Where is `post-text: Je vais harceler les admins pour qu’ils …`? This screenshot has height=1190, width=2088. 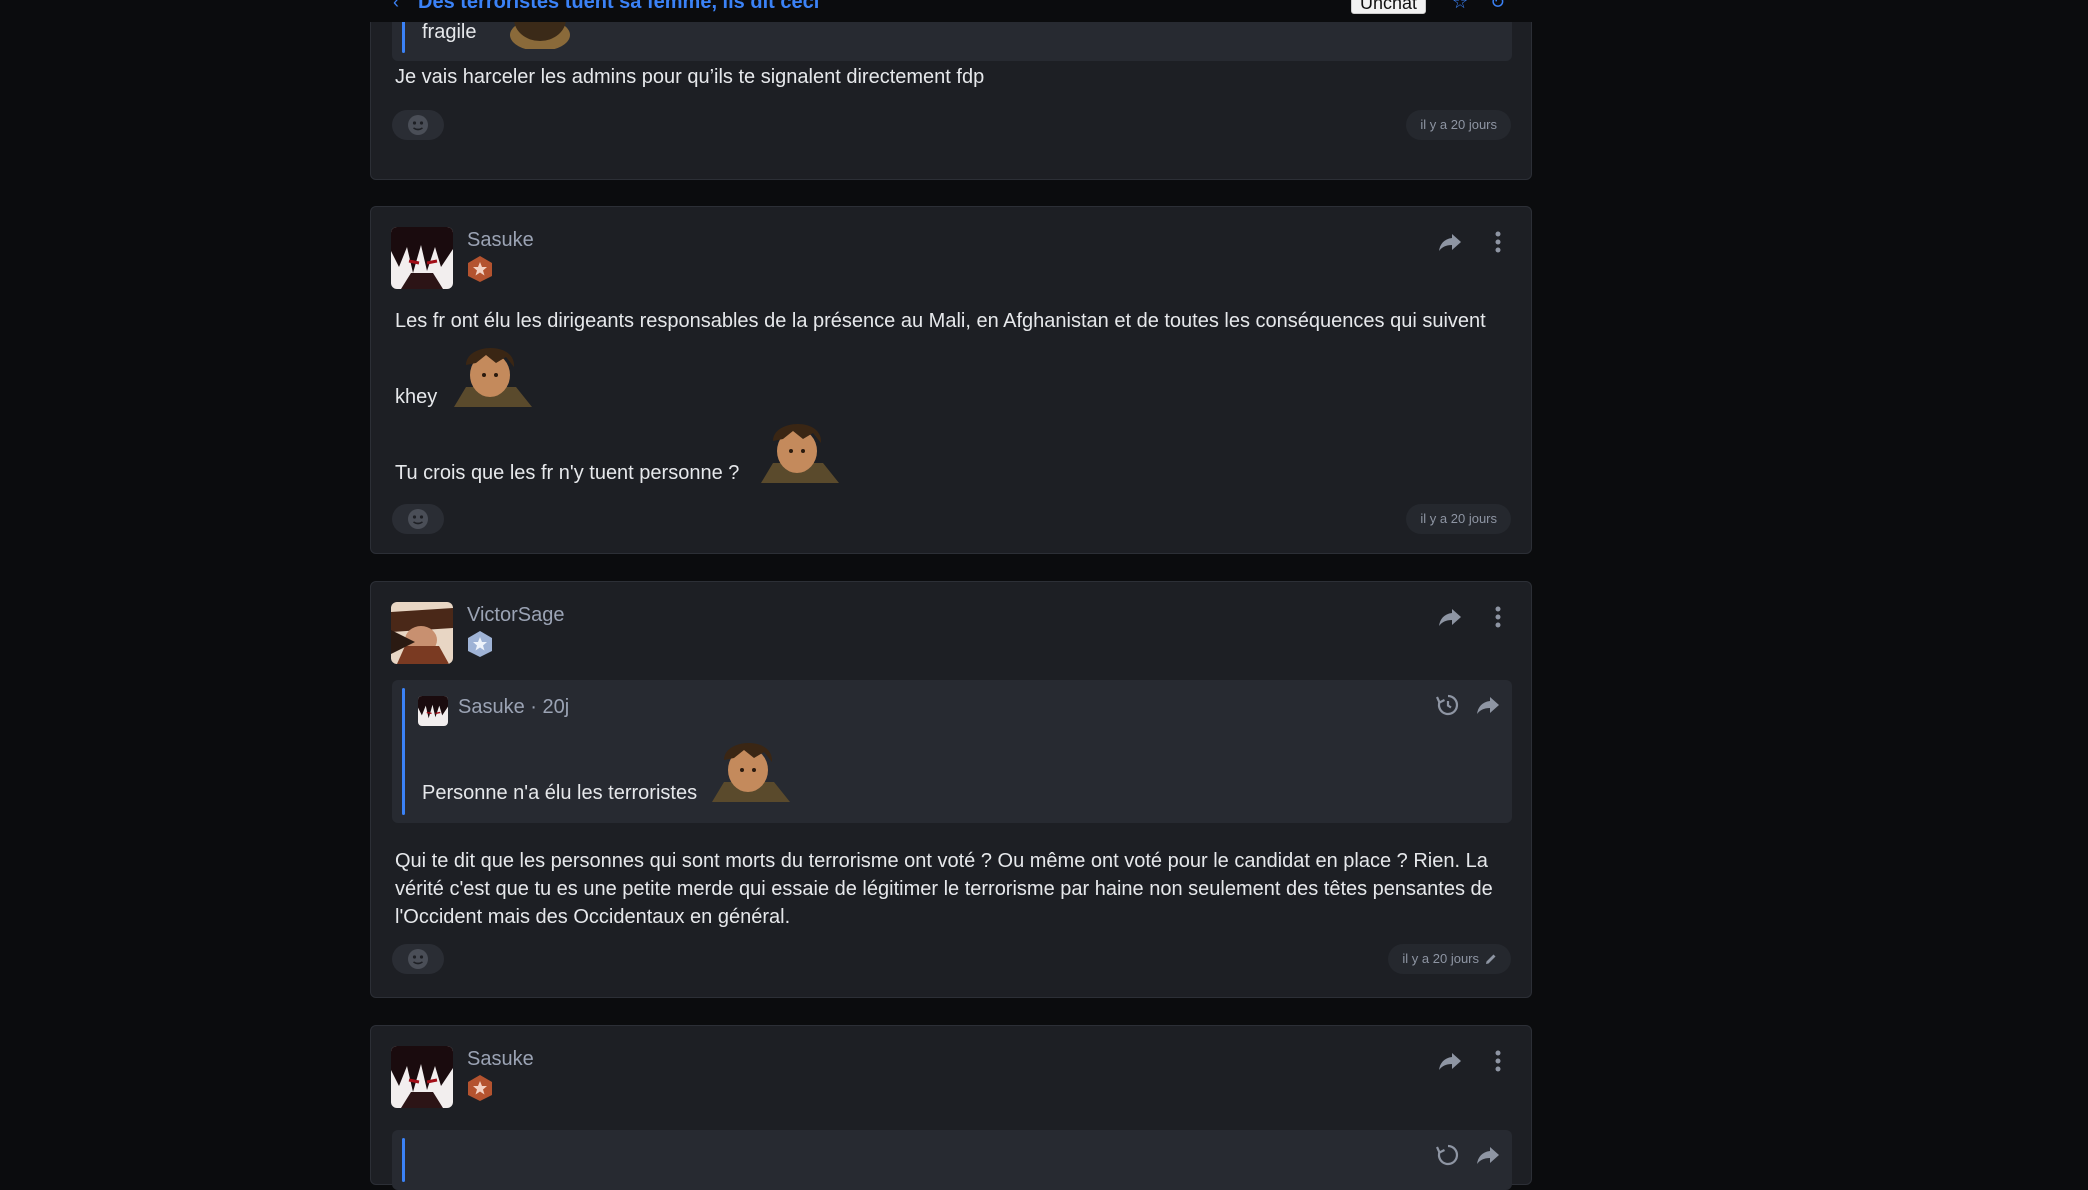 post-text: Je vais harceler les admins pour qu’ils … is located at coordinates (690, 77).